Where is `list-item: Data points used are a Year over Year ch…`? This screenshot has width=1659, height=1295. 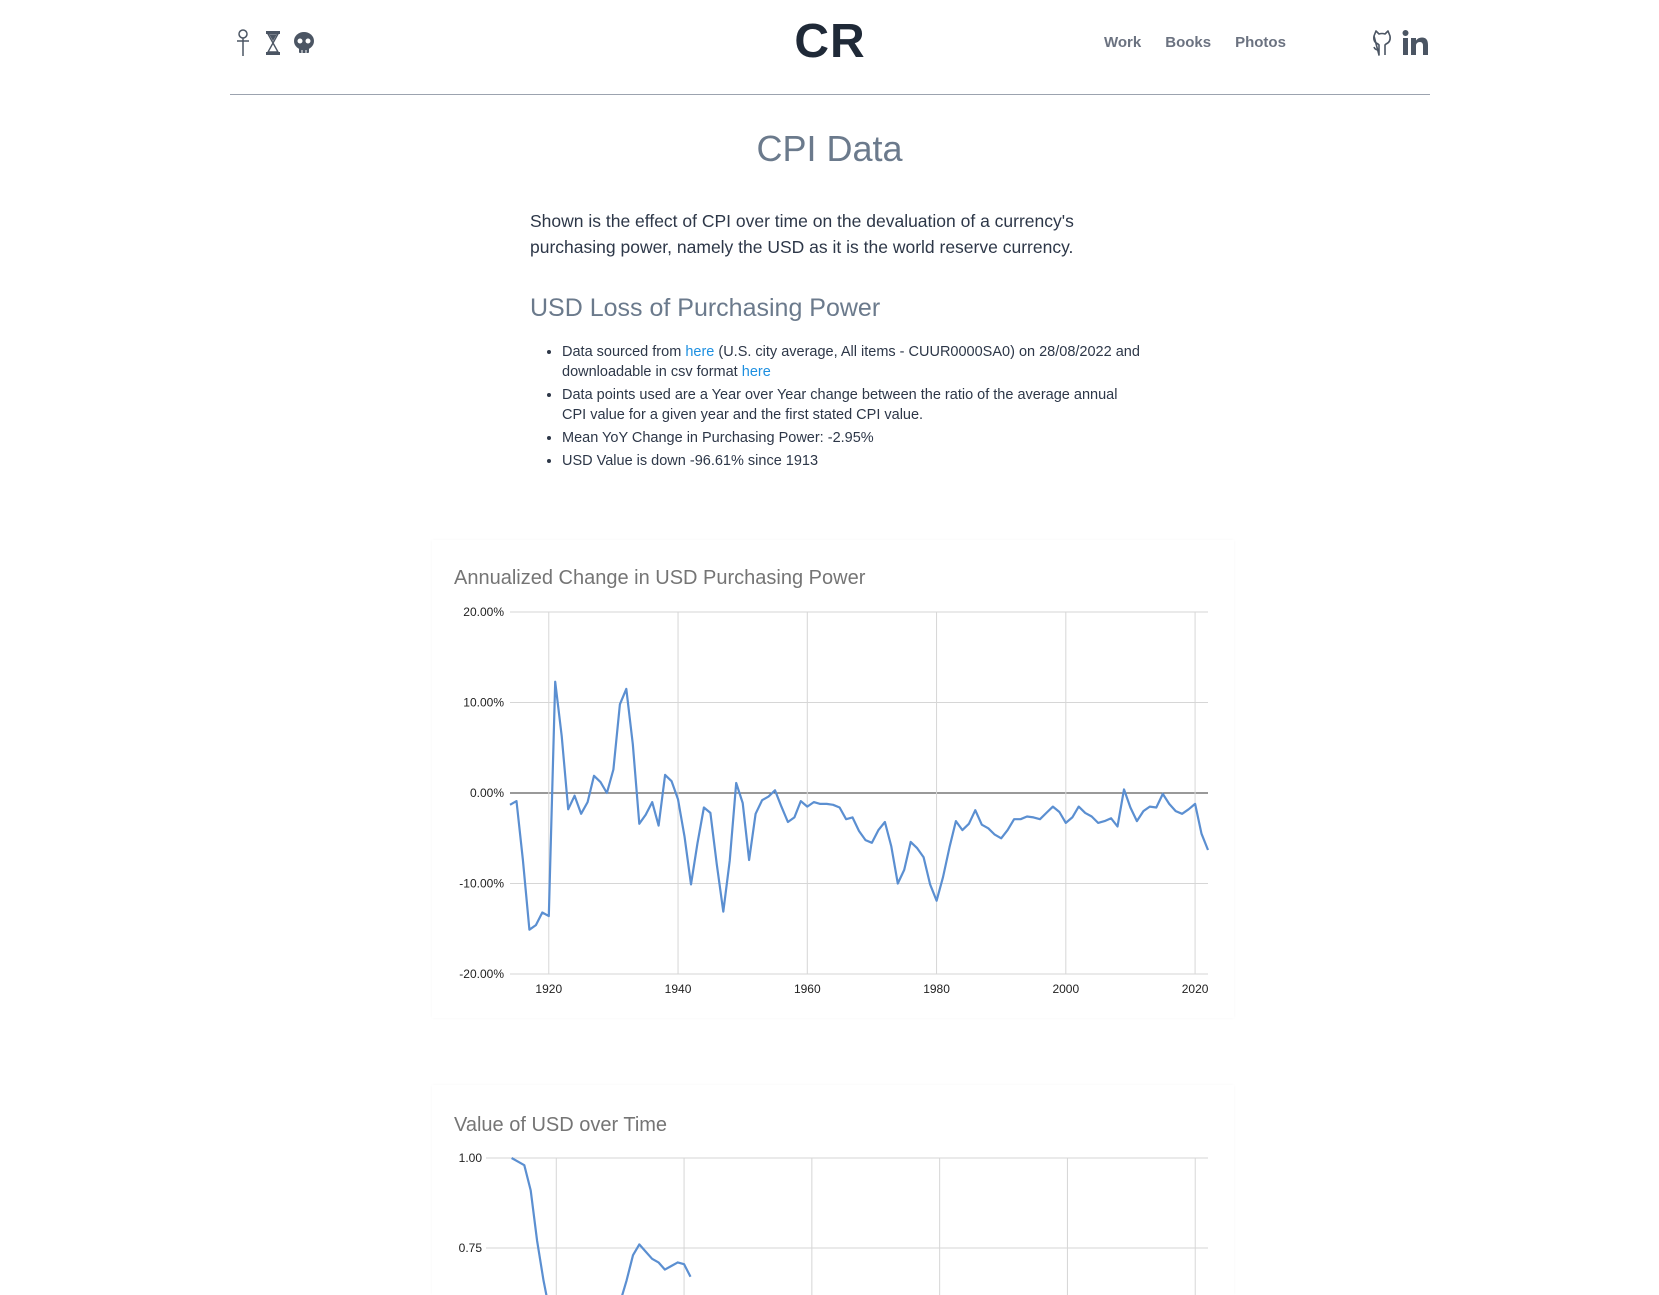
list-item: Data points used are a Year over Year ch… is located at coordinates (852, 405).